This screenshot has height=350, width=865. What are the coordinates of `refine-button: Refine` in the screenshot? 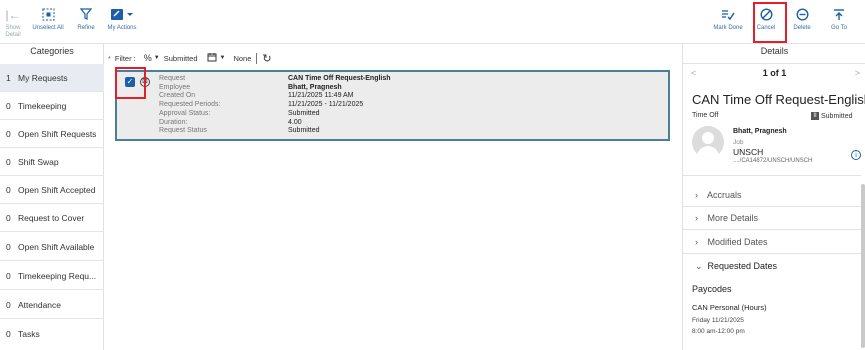 It's located at (86, 20).